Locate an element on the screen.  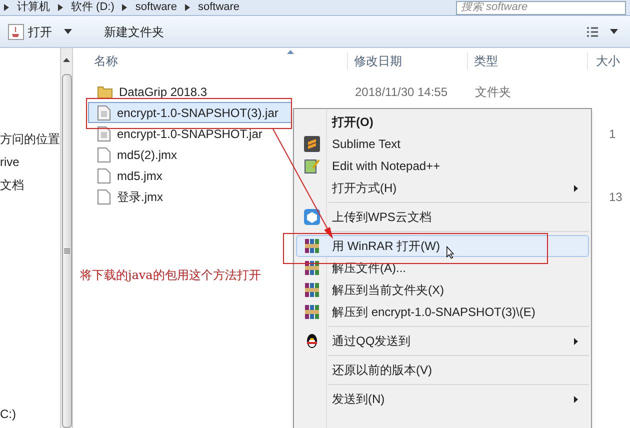
file-date: 2018/11/30 14:55 is located at coordinates (401, 92).